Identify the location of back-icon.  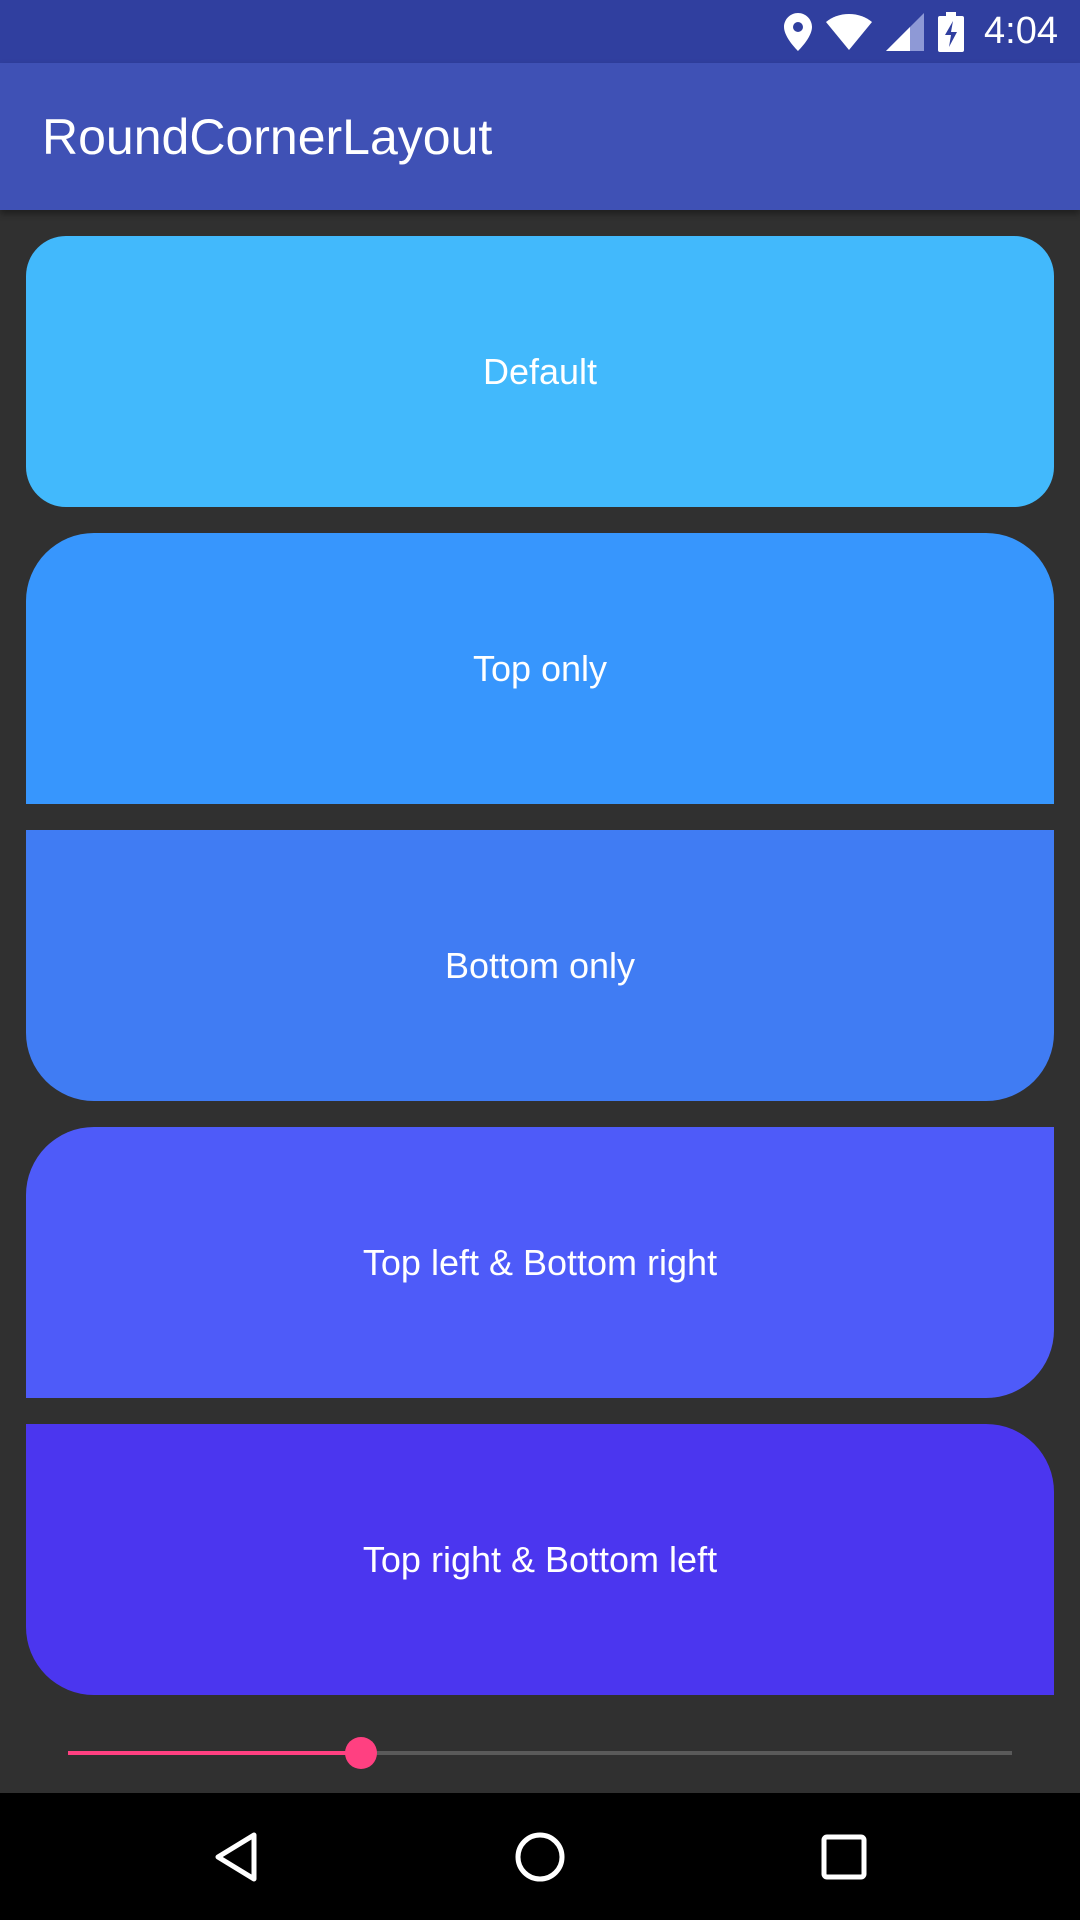
(236, 1857).